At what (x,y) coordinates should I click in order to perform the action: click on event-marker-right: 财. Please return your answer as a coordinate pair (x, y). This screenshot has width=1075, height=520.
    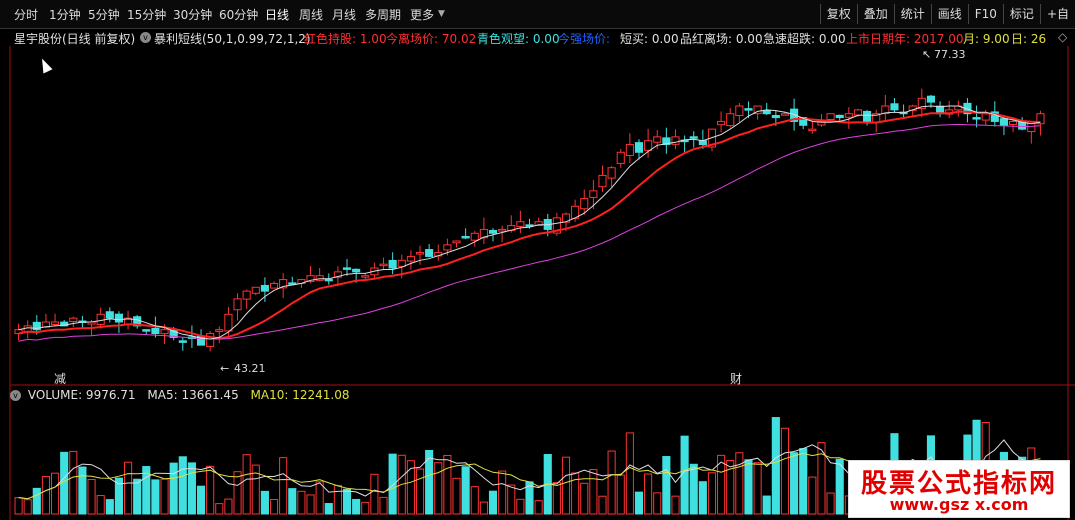
    Looking at the image, I should click on (736, 379).